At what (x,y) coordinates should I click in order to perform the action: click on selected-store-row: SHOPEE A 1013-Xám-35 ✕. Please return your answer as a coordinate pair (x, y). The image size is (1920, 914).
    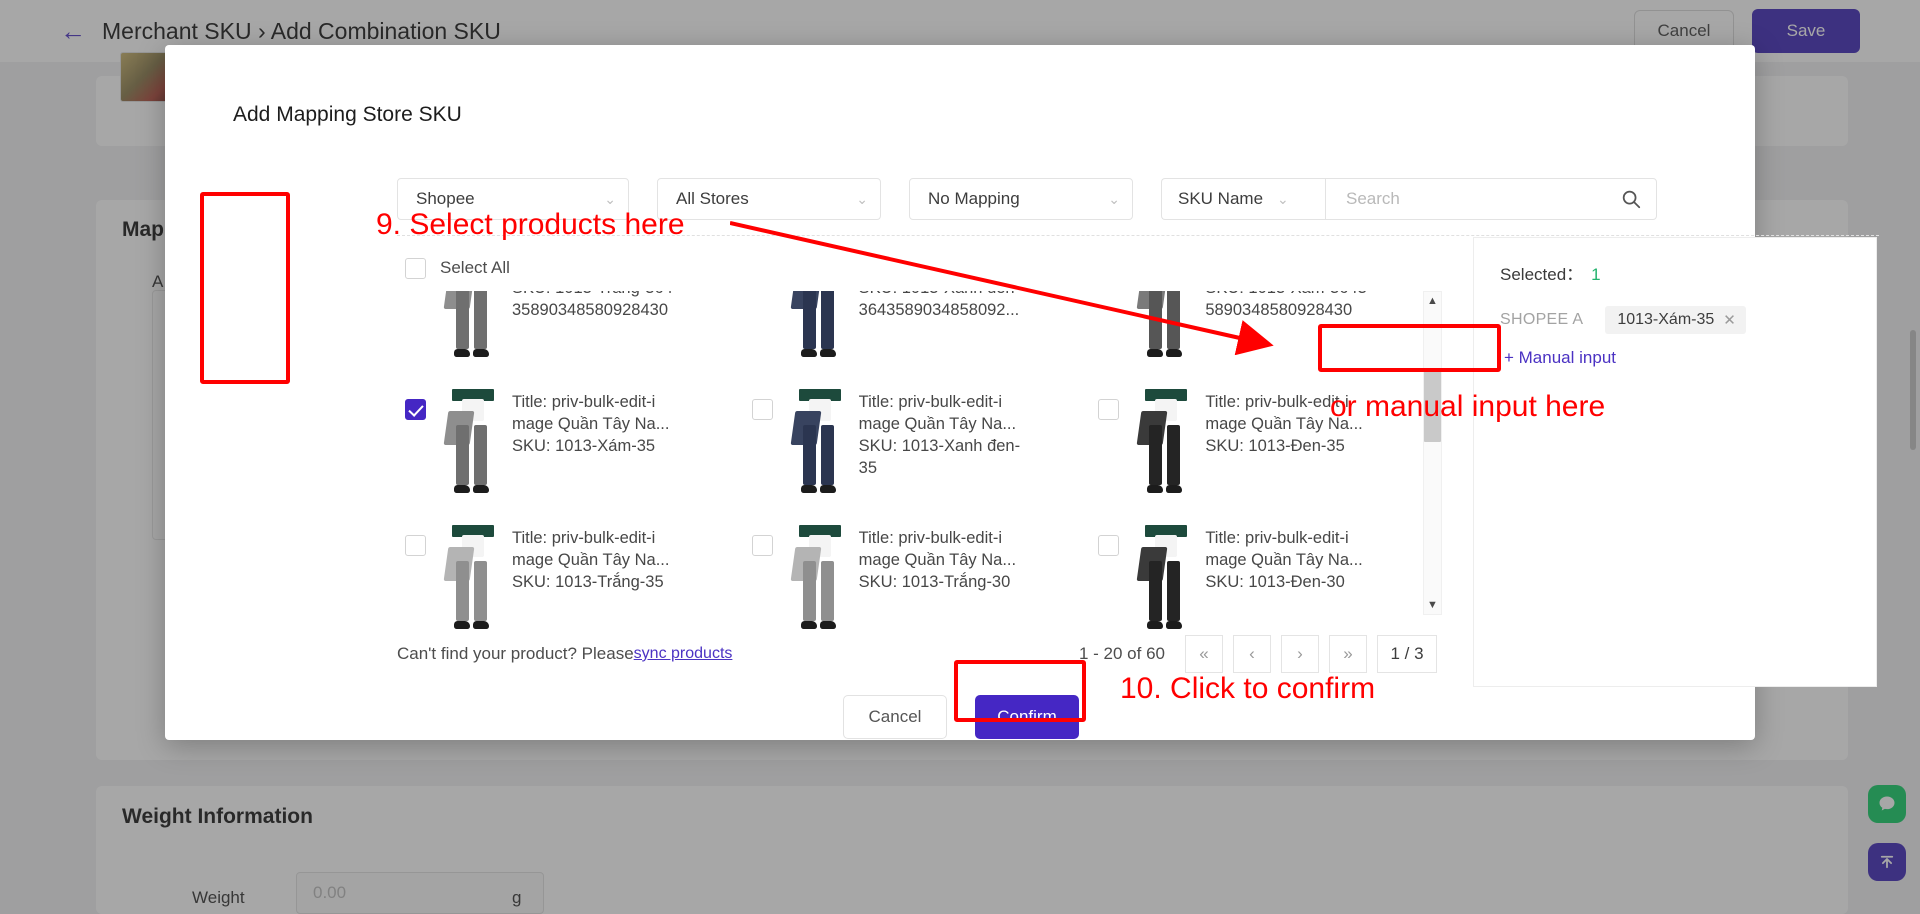
    Looking at the image, I should click on (1623, 320).